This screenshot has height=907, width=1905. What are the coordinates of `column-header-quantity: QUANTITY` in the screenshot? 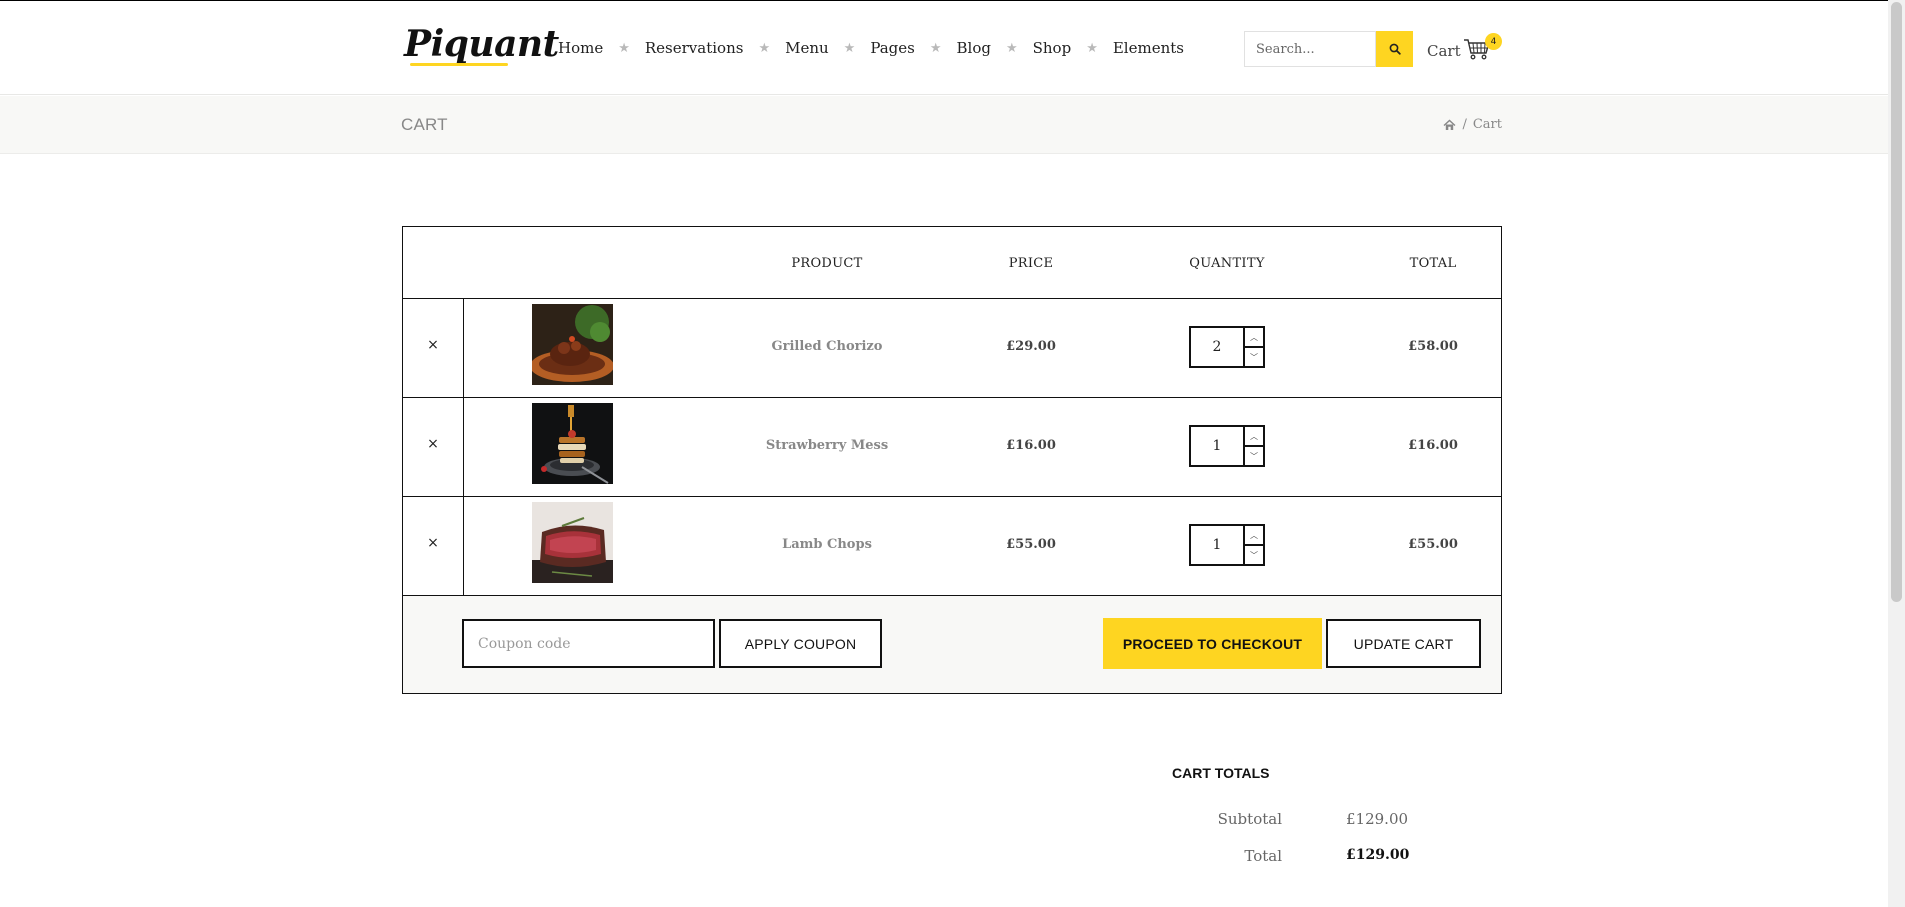 It's located at (1227, 263).